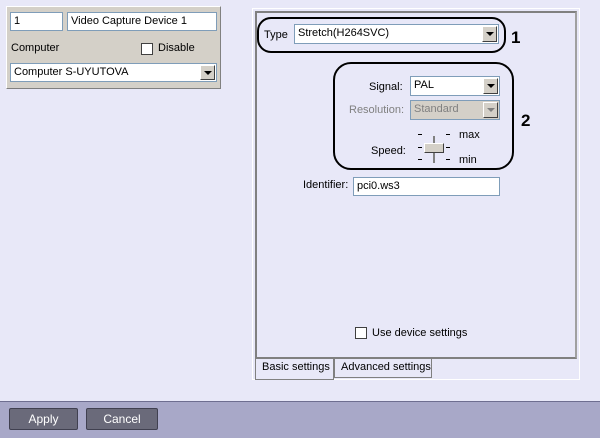  I want to click on identifier-field: pci0.ws3, so click(426, 186).